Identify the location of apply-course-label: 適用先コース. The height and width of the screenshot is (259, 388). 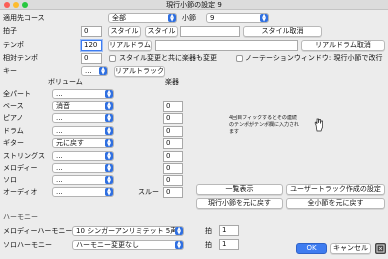
(24, 18).